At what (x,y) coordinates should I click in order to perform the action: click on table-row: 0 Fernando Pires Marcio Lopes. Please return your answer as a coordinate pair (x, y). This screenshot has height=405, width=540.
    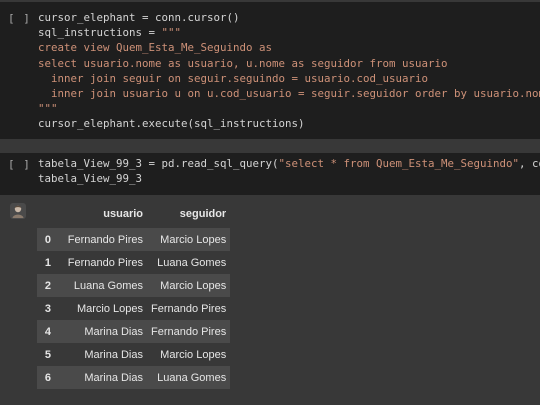
    Looking at the image, I should click on (134, 239).